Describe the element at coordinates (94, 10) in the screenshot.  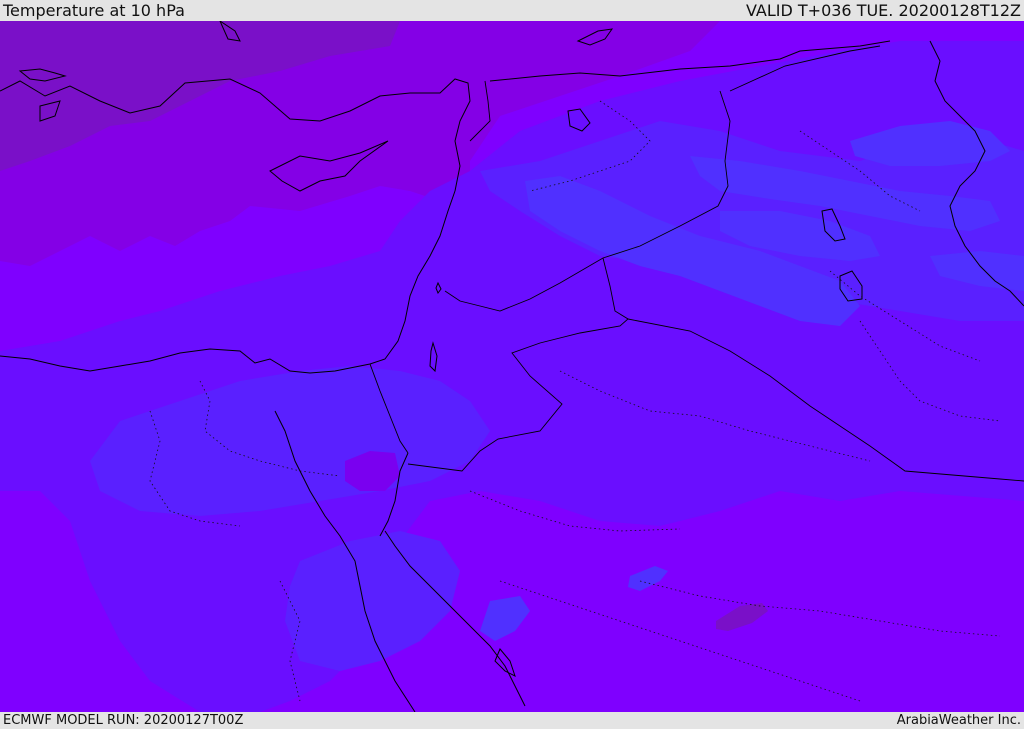
I see `map-title: Temperature at 10 hPa` at that location.